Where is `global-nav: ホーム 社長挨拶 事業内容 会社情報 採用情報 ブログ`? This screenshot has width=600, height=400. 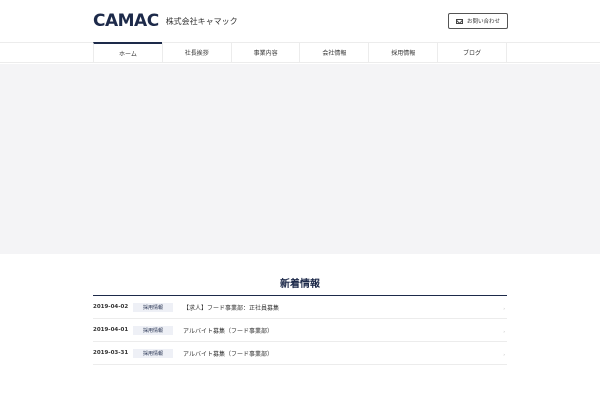 global-nav: ホーム 社長挨拶 事業内容 会社情報 採用情報 ブログ is located at coordinates (300, 52).